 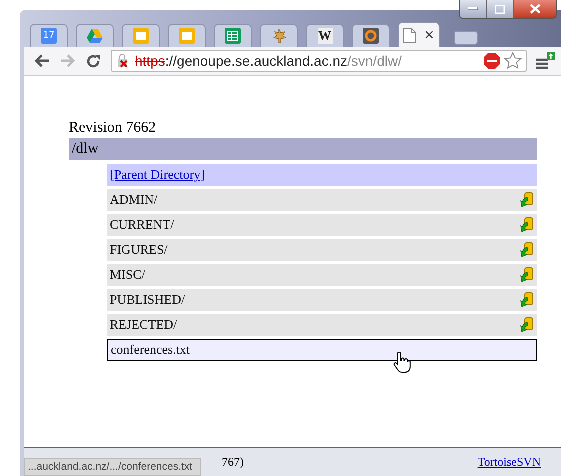 I want to click on reload-icon, so click(x=93, y=61).